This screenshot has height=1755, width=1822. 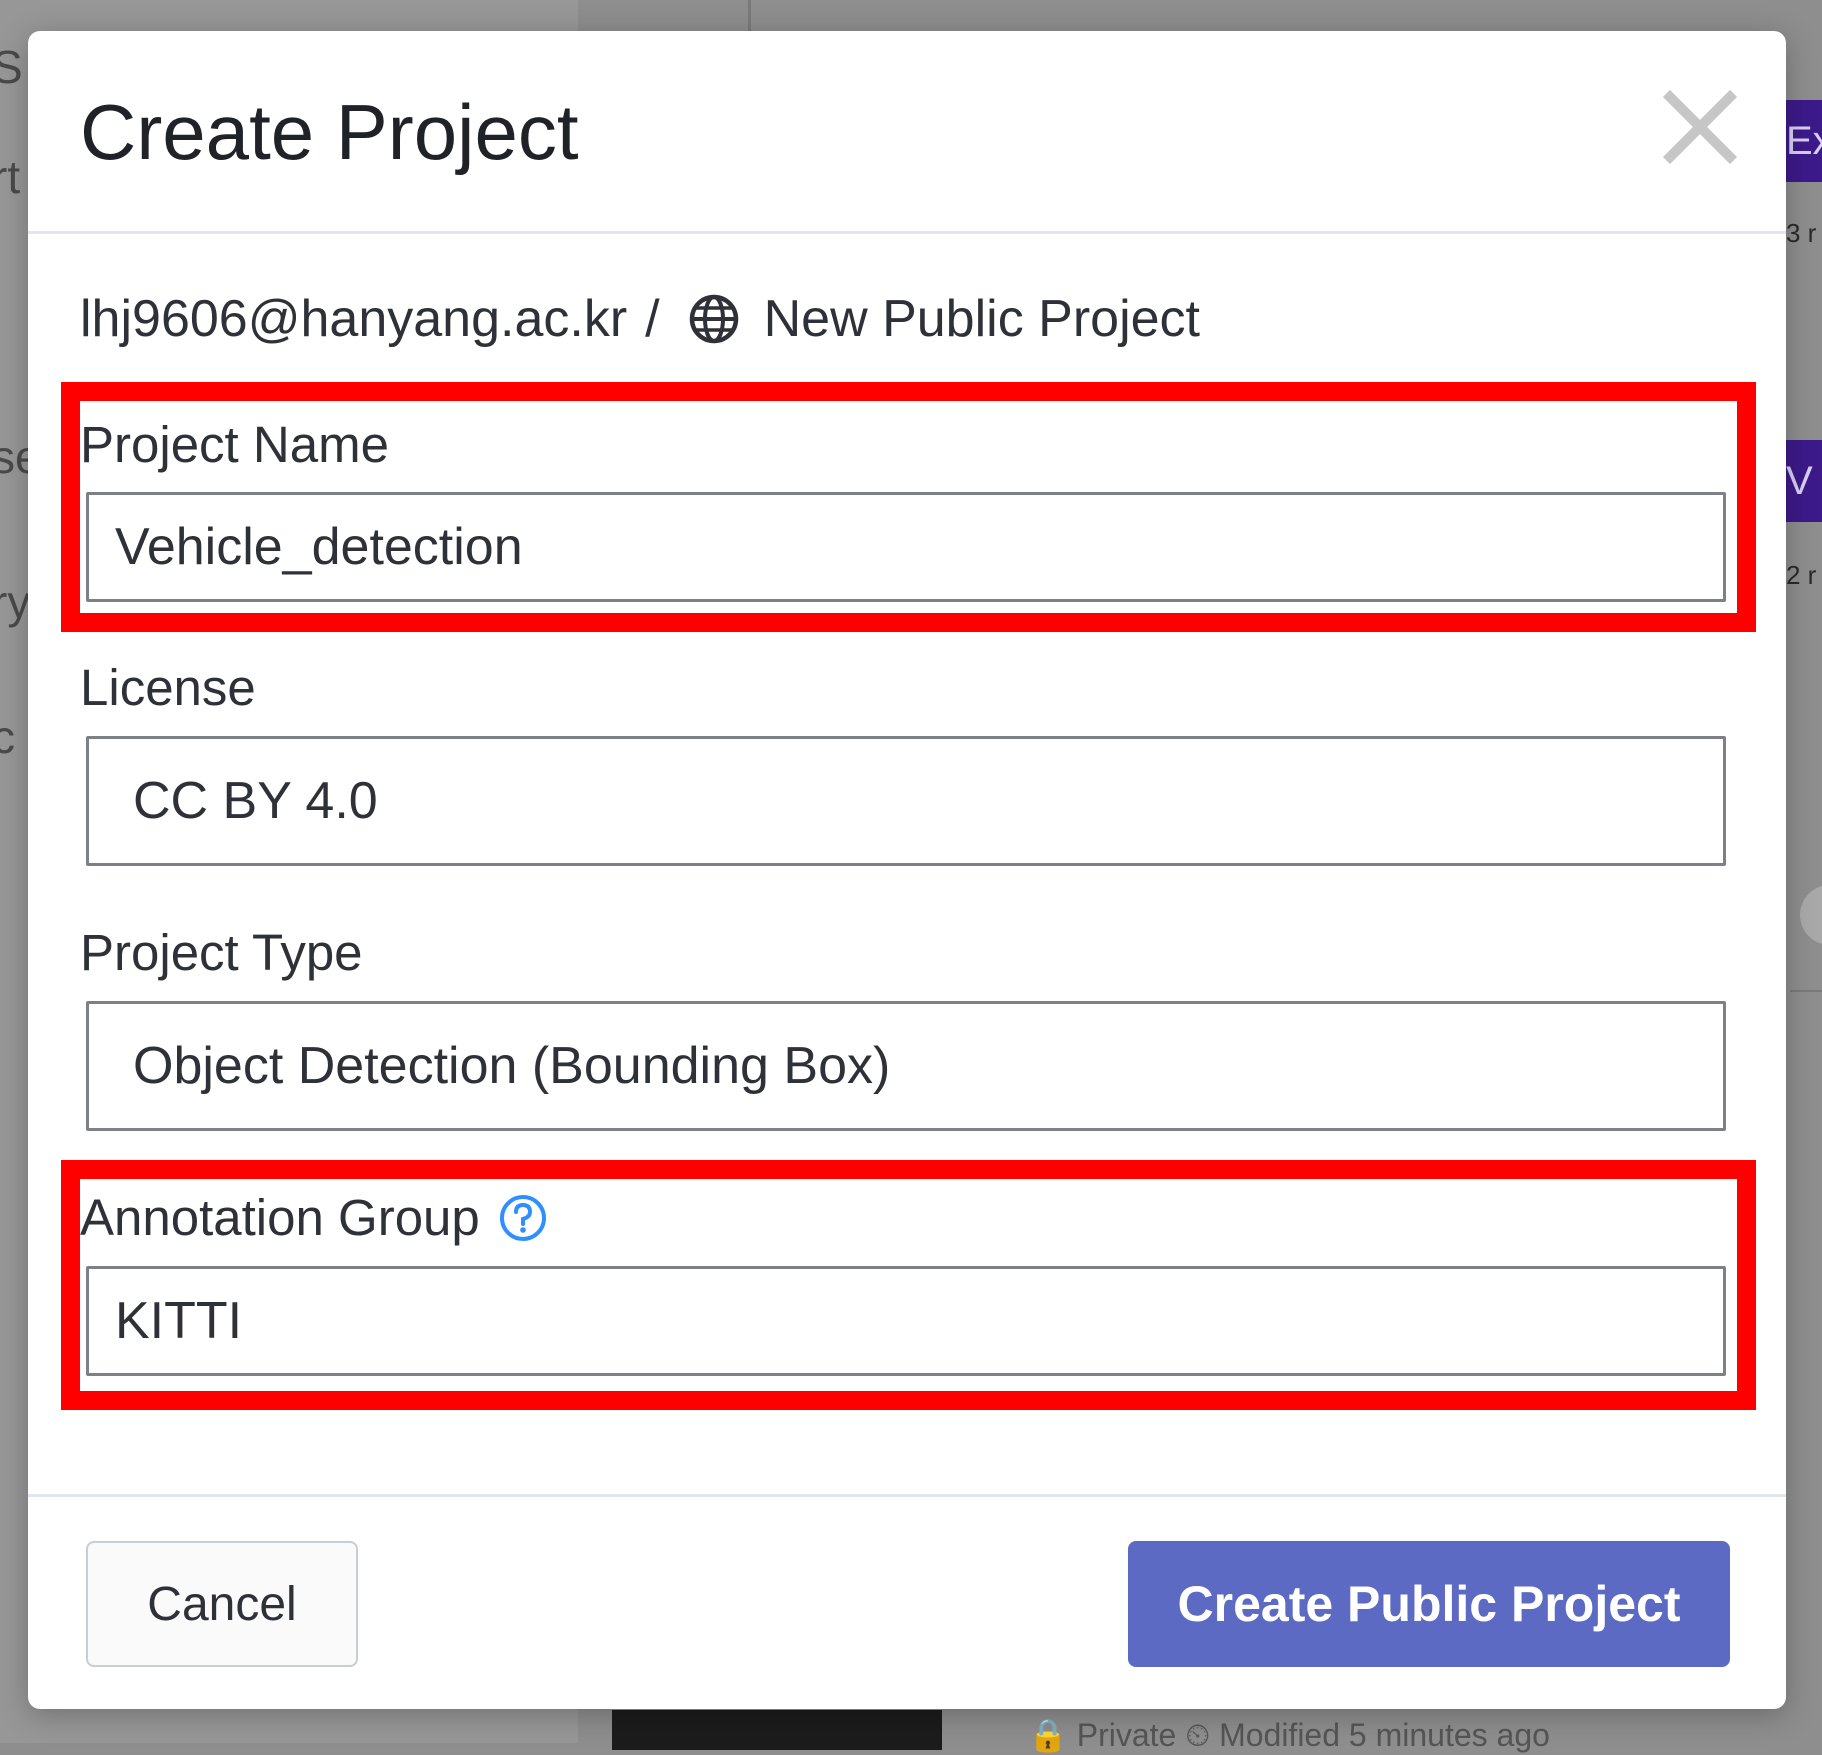 What do you see at coordinates (1801, 575) in the screenshot?
I see `background-text: 2 r` at bounding box center [1801, 575].